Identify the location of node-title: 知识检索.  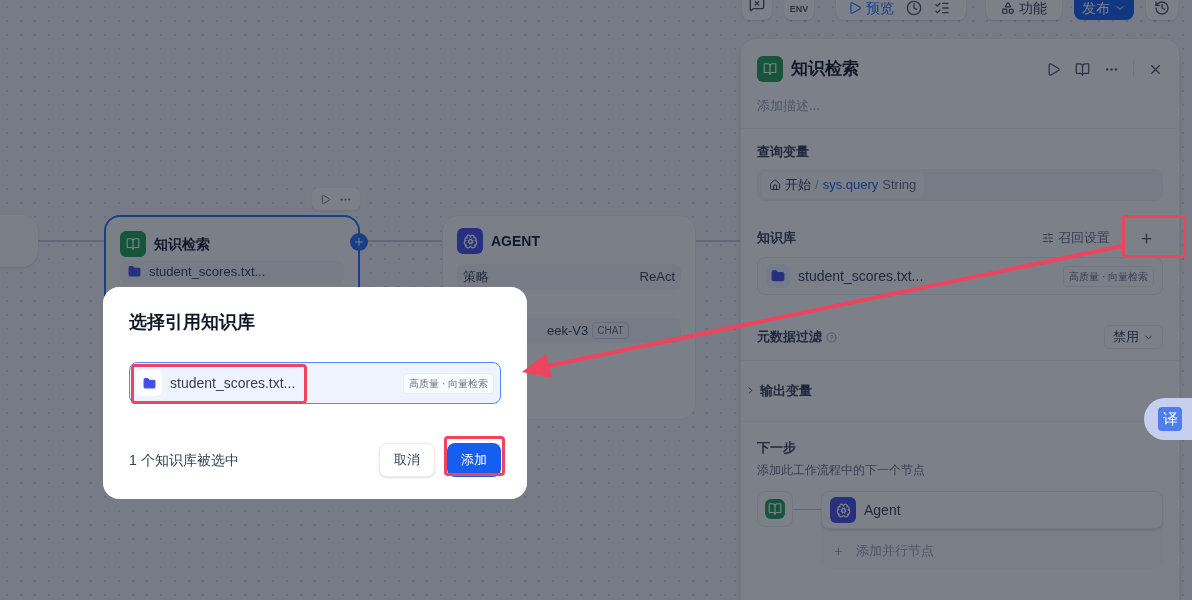
(182, 244).